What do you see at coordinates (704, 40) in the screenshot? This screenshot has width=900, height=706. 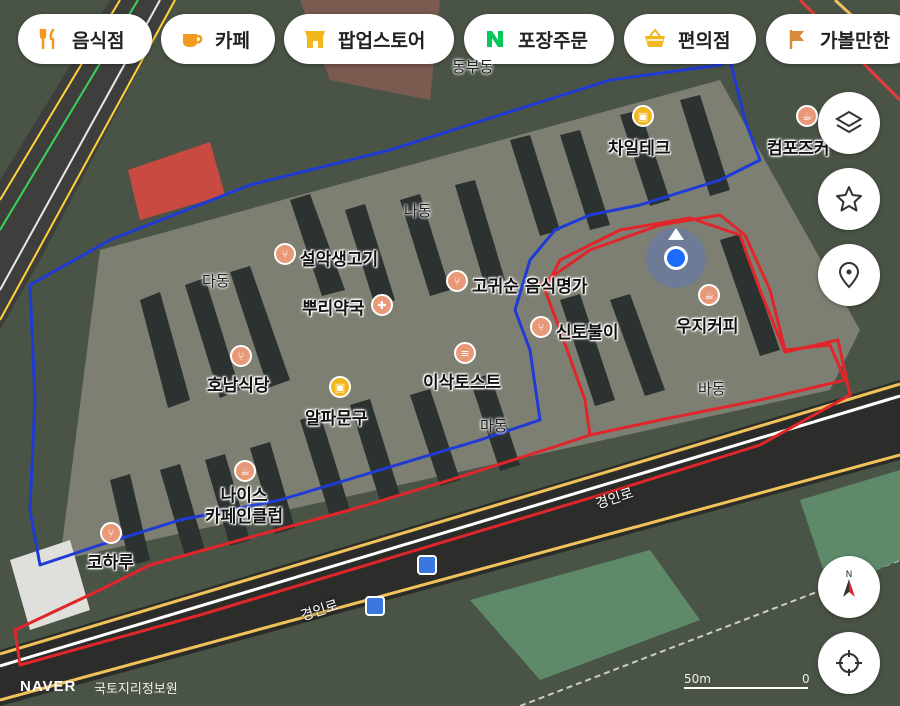 I see `category-chip-label: 편의점` at bounding box center [704, 40].